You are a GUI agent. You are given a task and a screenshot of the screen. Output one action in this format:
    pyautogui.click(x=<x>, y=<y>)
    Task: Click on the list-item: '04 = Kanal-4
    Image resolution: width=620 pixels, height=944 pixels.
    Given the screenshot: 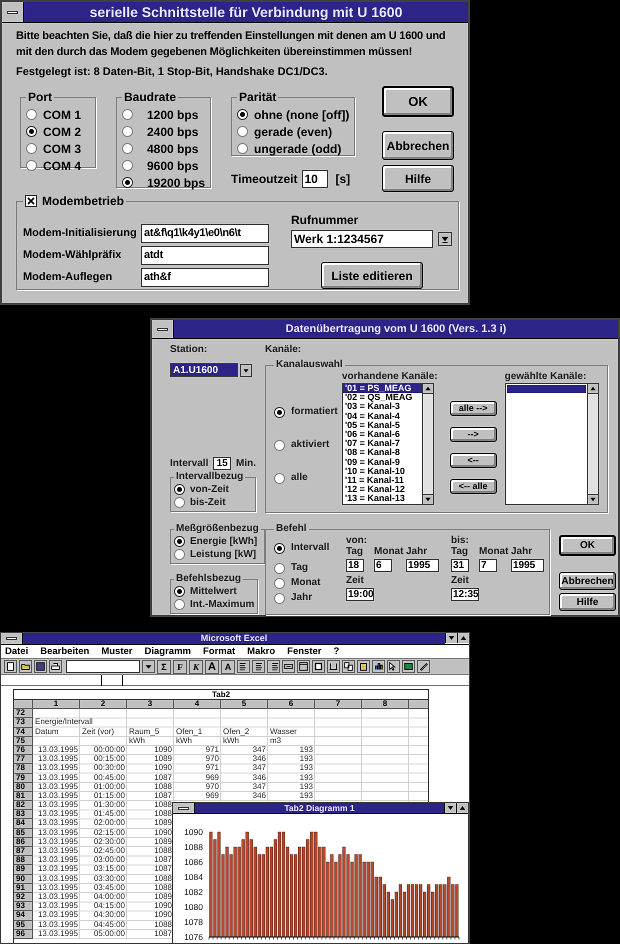 What is the action you would take?
    pyautogui.click(x=382, y=416)
    